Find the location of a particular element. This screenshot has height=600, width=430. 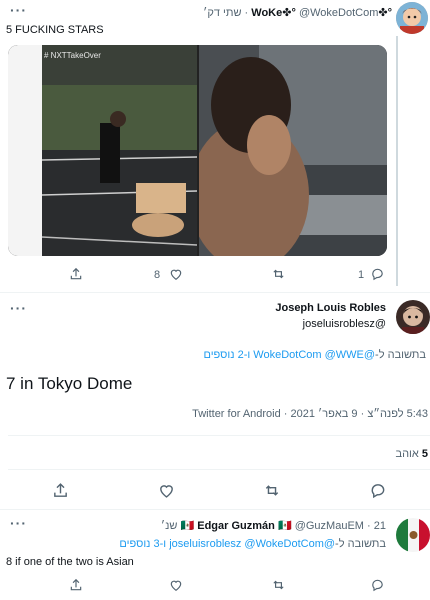

tweet-text: 7 in Tokyo Dome is located at coordinates (69, 383).